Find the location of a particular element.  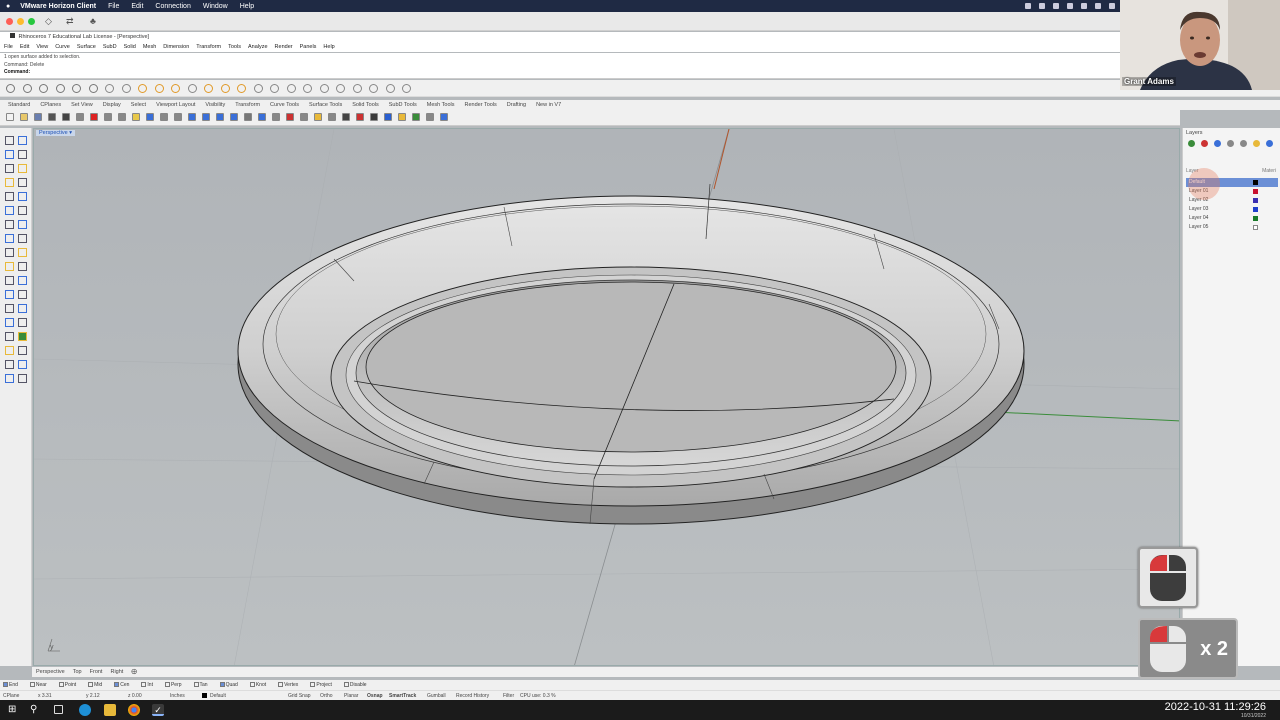

osnap-mid: Mid is located at coordinates (98, 685).